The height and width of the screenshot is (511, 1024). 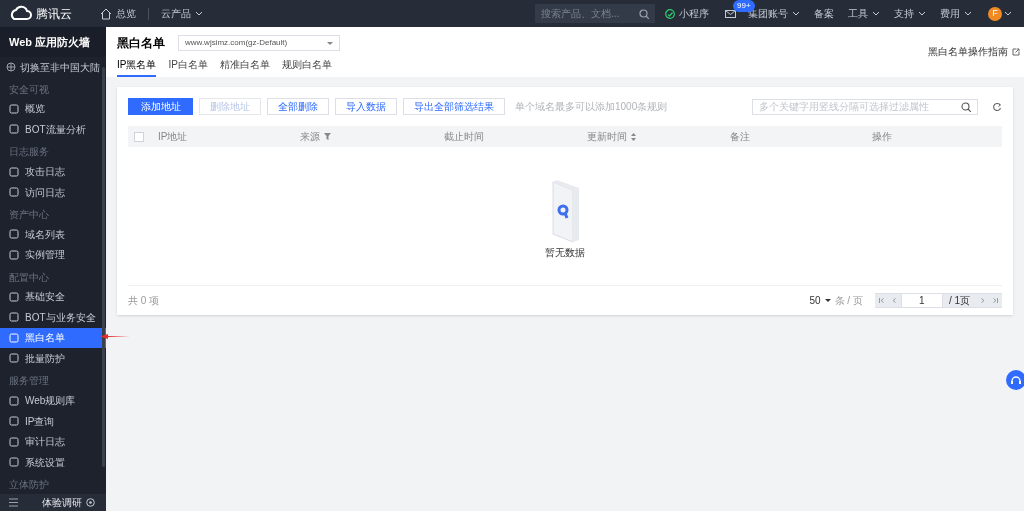 What do you see at coordinates (53, 358) in the screenshot?
I see `sidebar-item: 批量防护` at bounding box center [53, 358].